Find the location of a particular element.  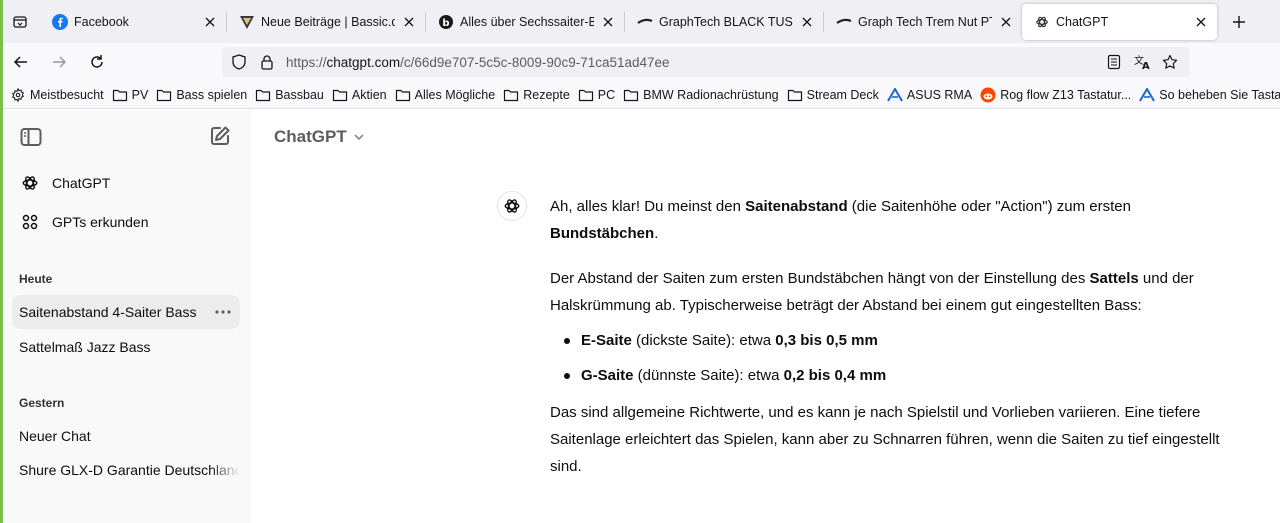

bookmark-item: ASUS RMA is located at coordinates (929, 95).